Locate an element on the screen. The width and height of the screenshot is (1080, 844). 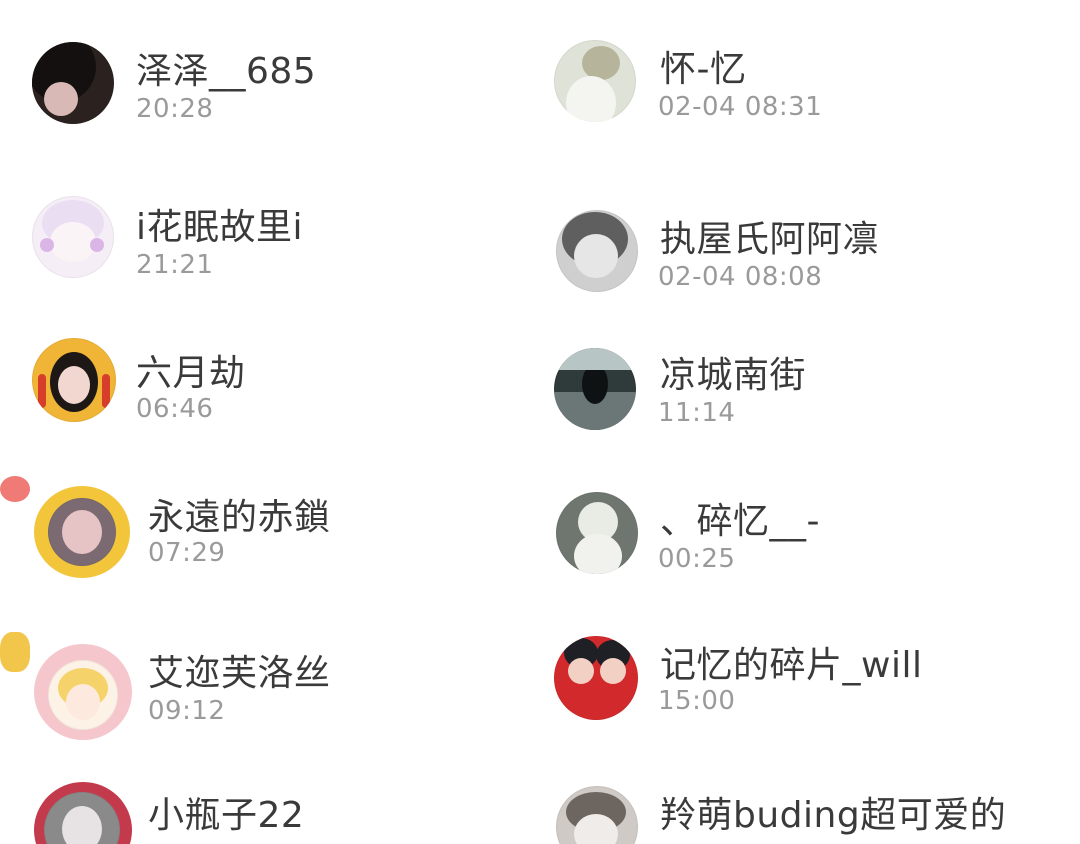
user-name: 怀-忆 is located at coordinates (703, 66).